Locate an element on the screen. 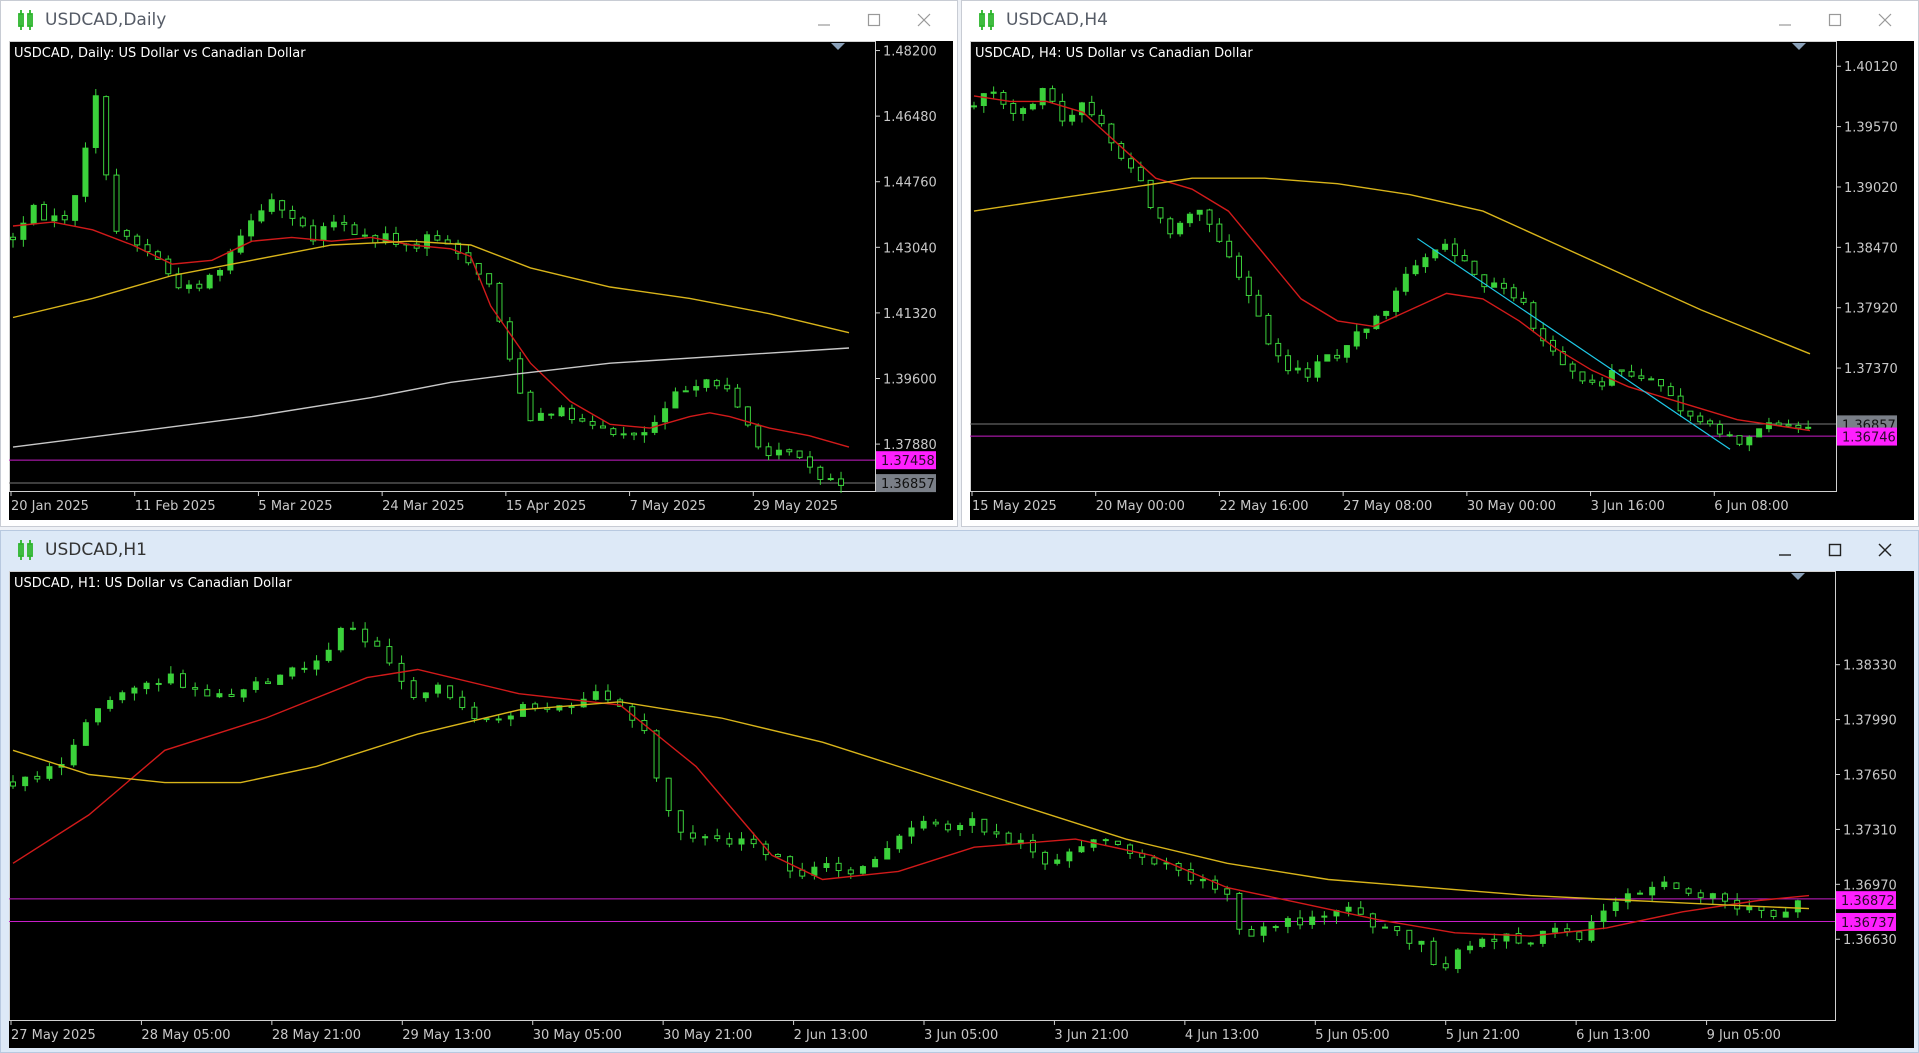 The height and width of the screenshot is (1053, 1919). y-tick-label: 1.41320 is located at coordinates (910, 314).